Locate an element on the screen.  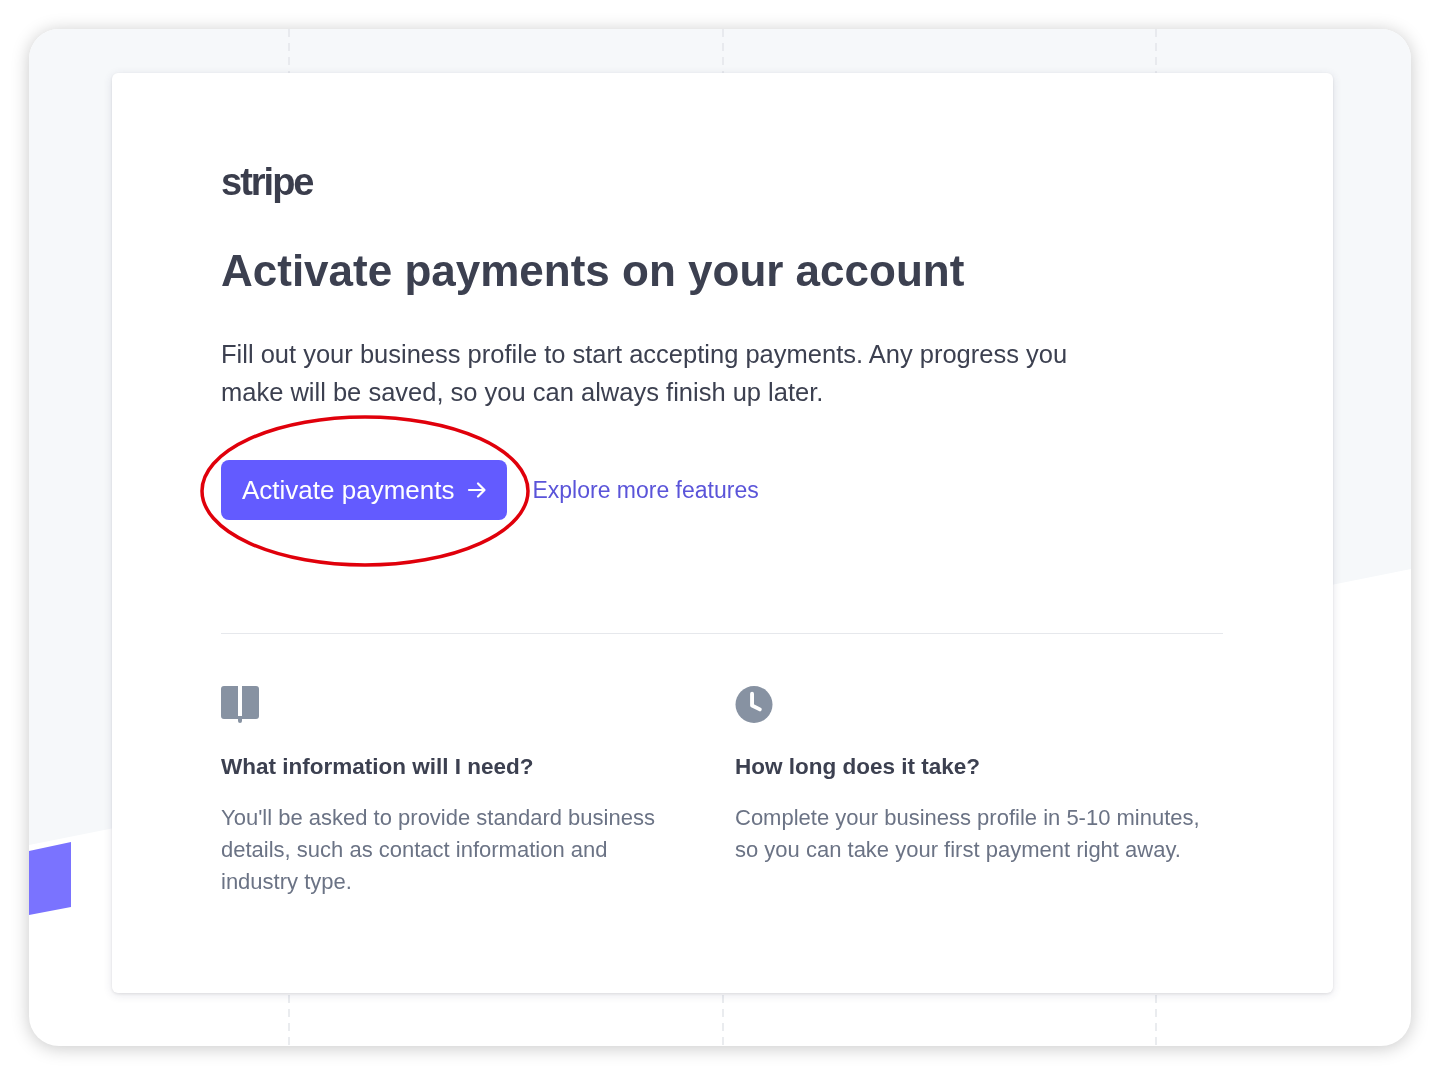
description-text: Fill out your business profile to start accepting payments. Any progress you make will be saved, so you can always finish up later. is located at coordinates (645, 373).